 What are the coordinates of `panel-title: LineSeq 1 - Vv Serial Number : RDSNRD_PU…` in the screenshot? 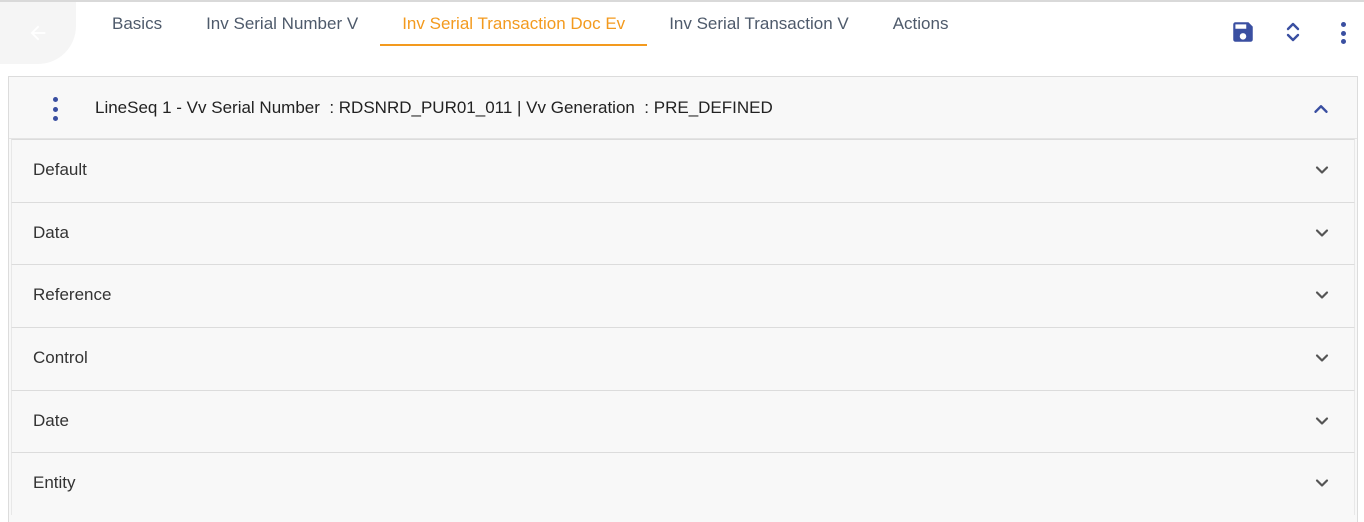 It's located at (434, 107).